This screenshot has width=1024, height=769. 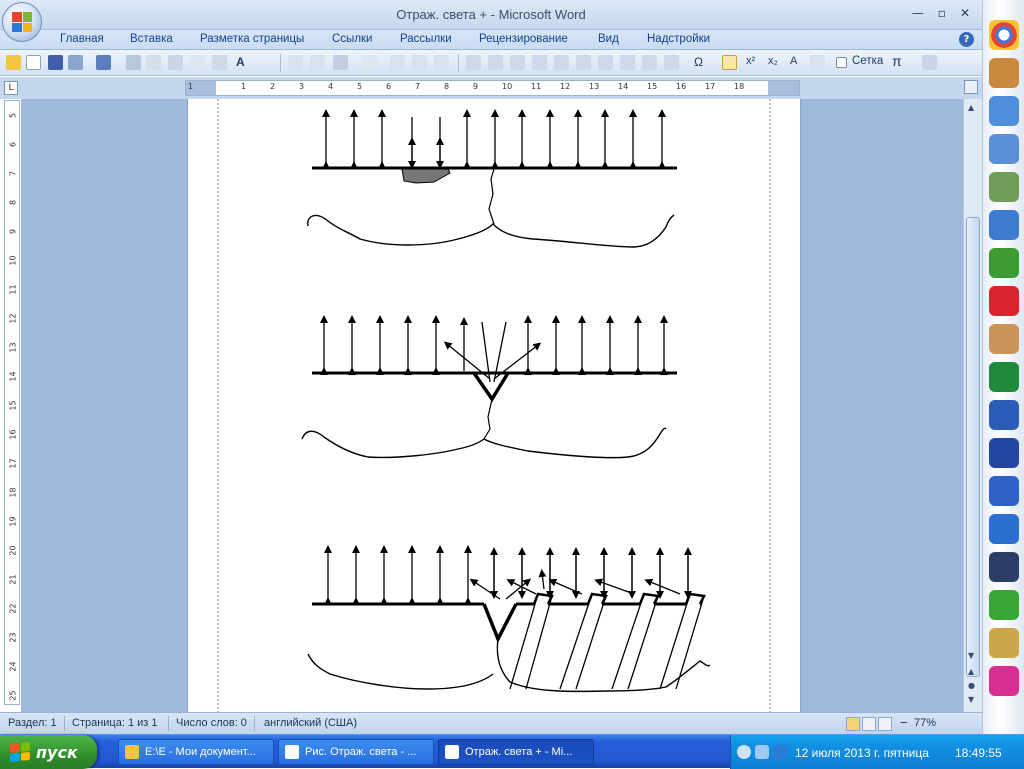 What do you see at coordinates (352, 39) in the screenshot?
I see `tab-references: Ссылки` at bounding box center [352, 39].